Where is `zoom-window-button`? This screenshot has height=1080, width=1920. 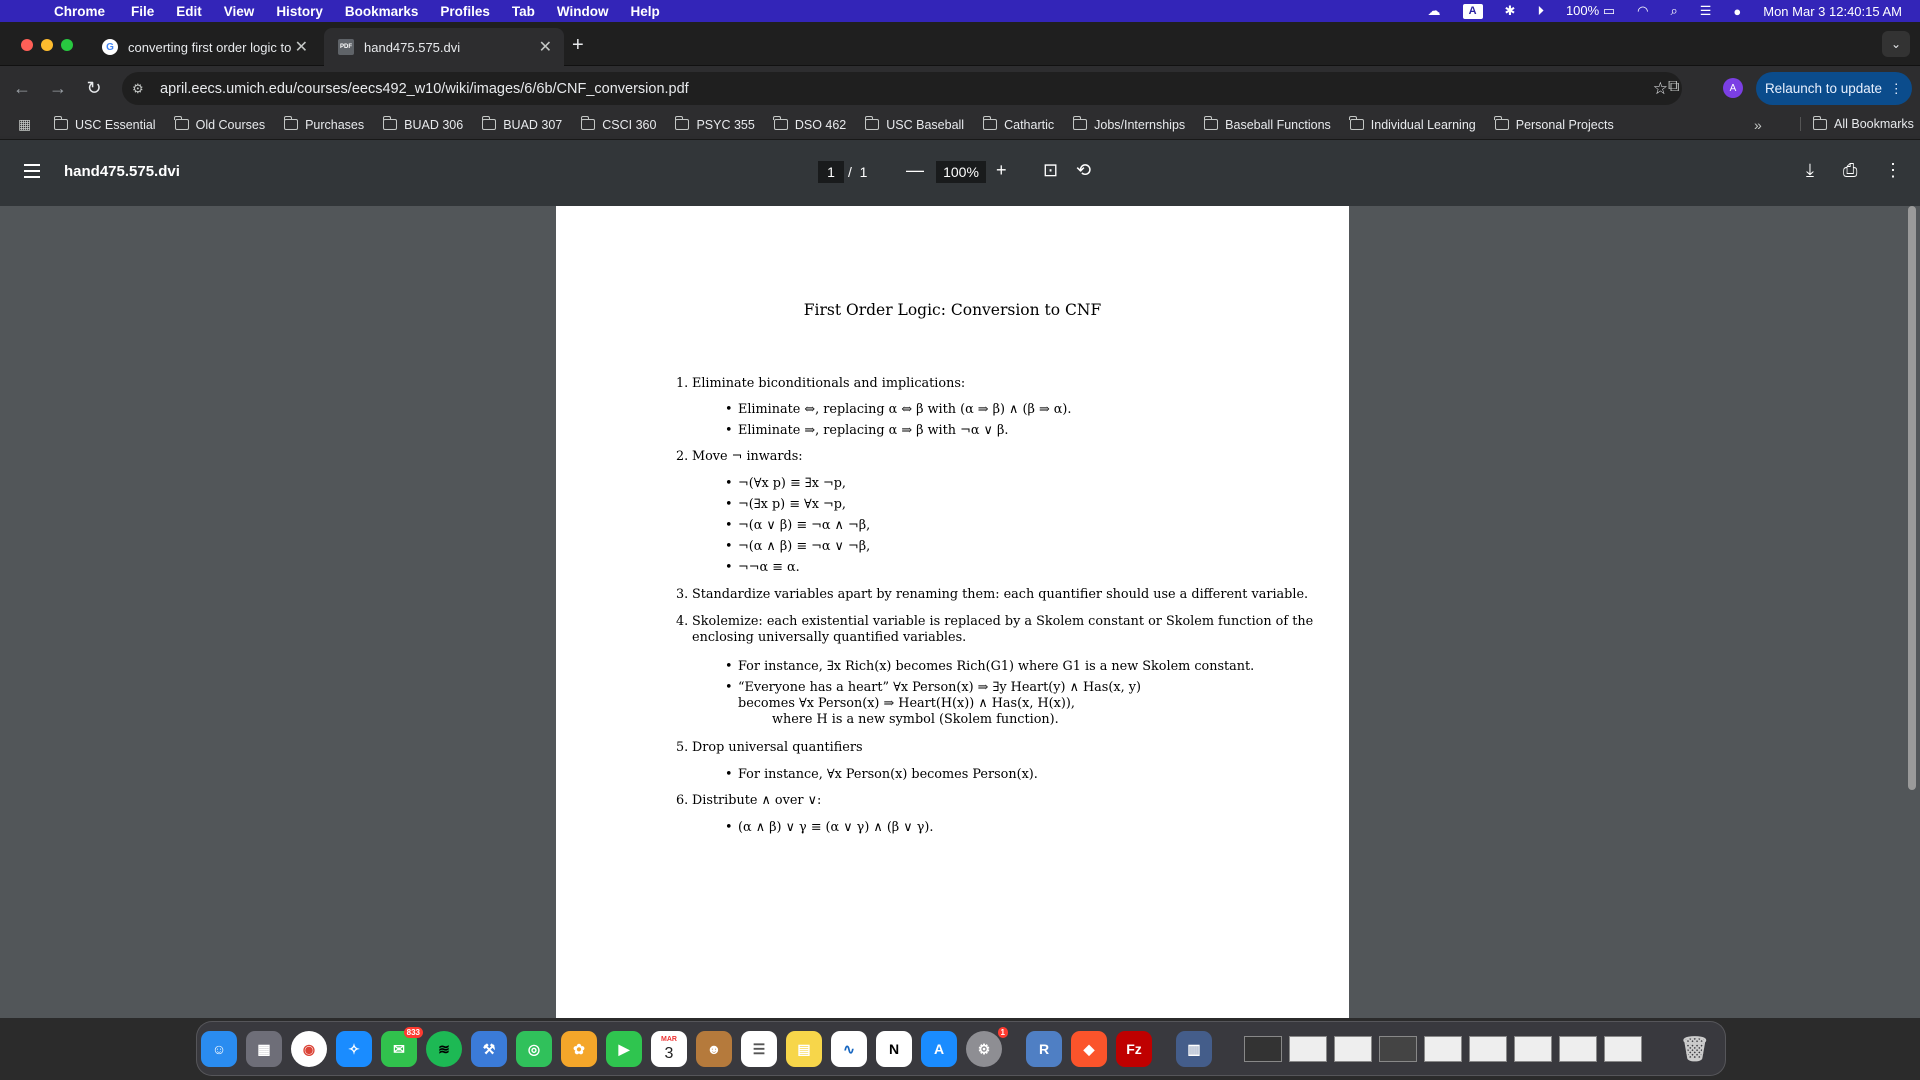 zoom-window-button is located at coordinates (67, 45).